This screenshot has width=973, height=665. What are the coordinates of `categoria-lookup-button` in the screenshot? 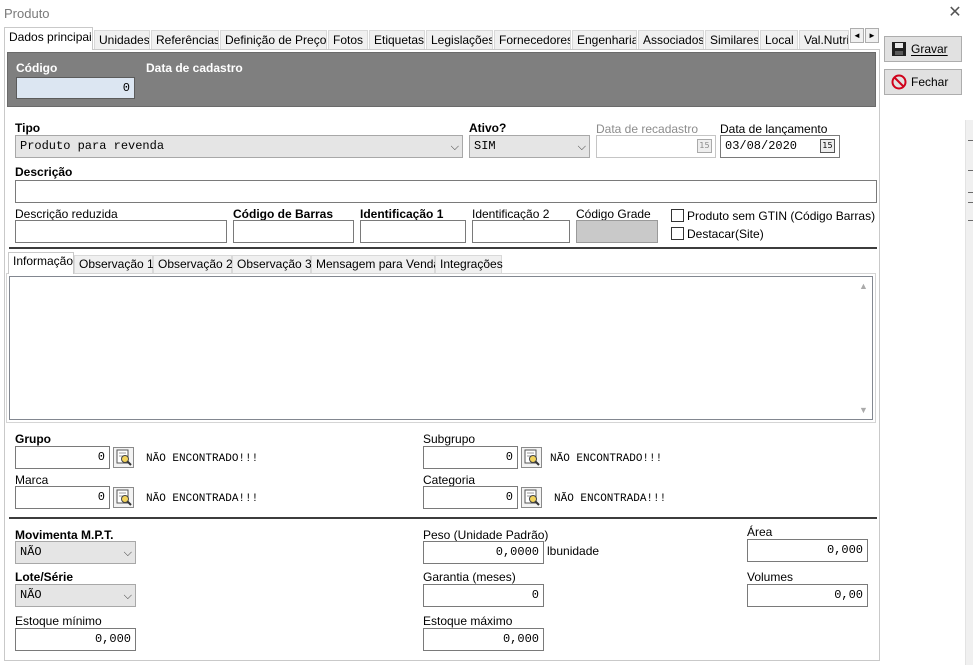 It's located at (531, 497).